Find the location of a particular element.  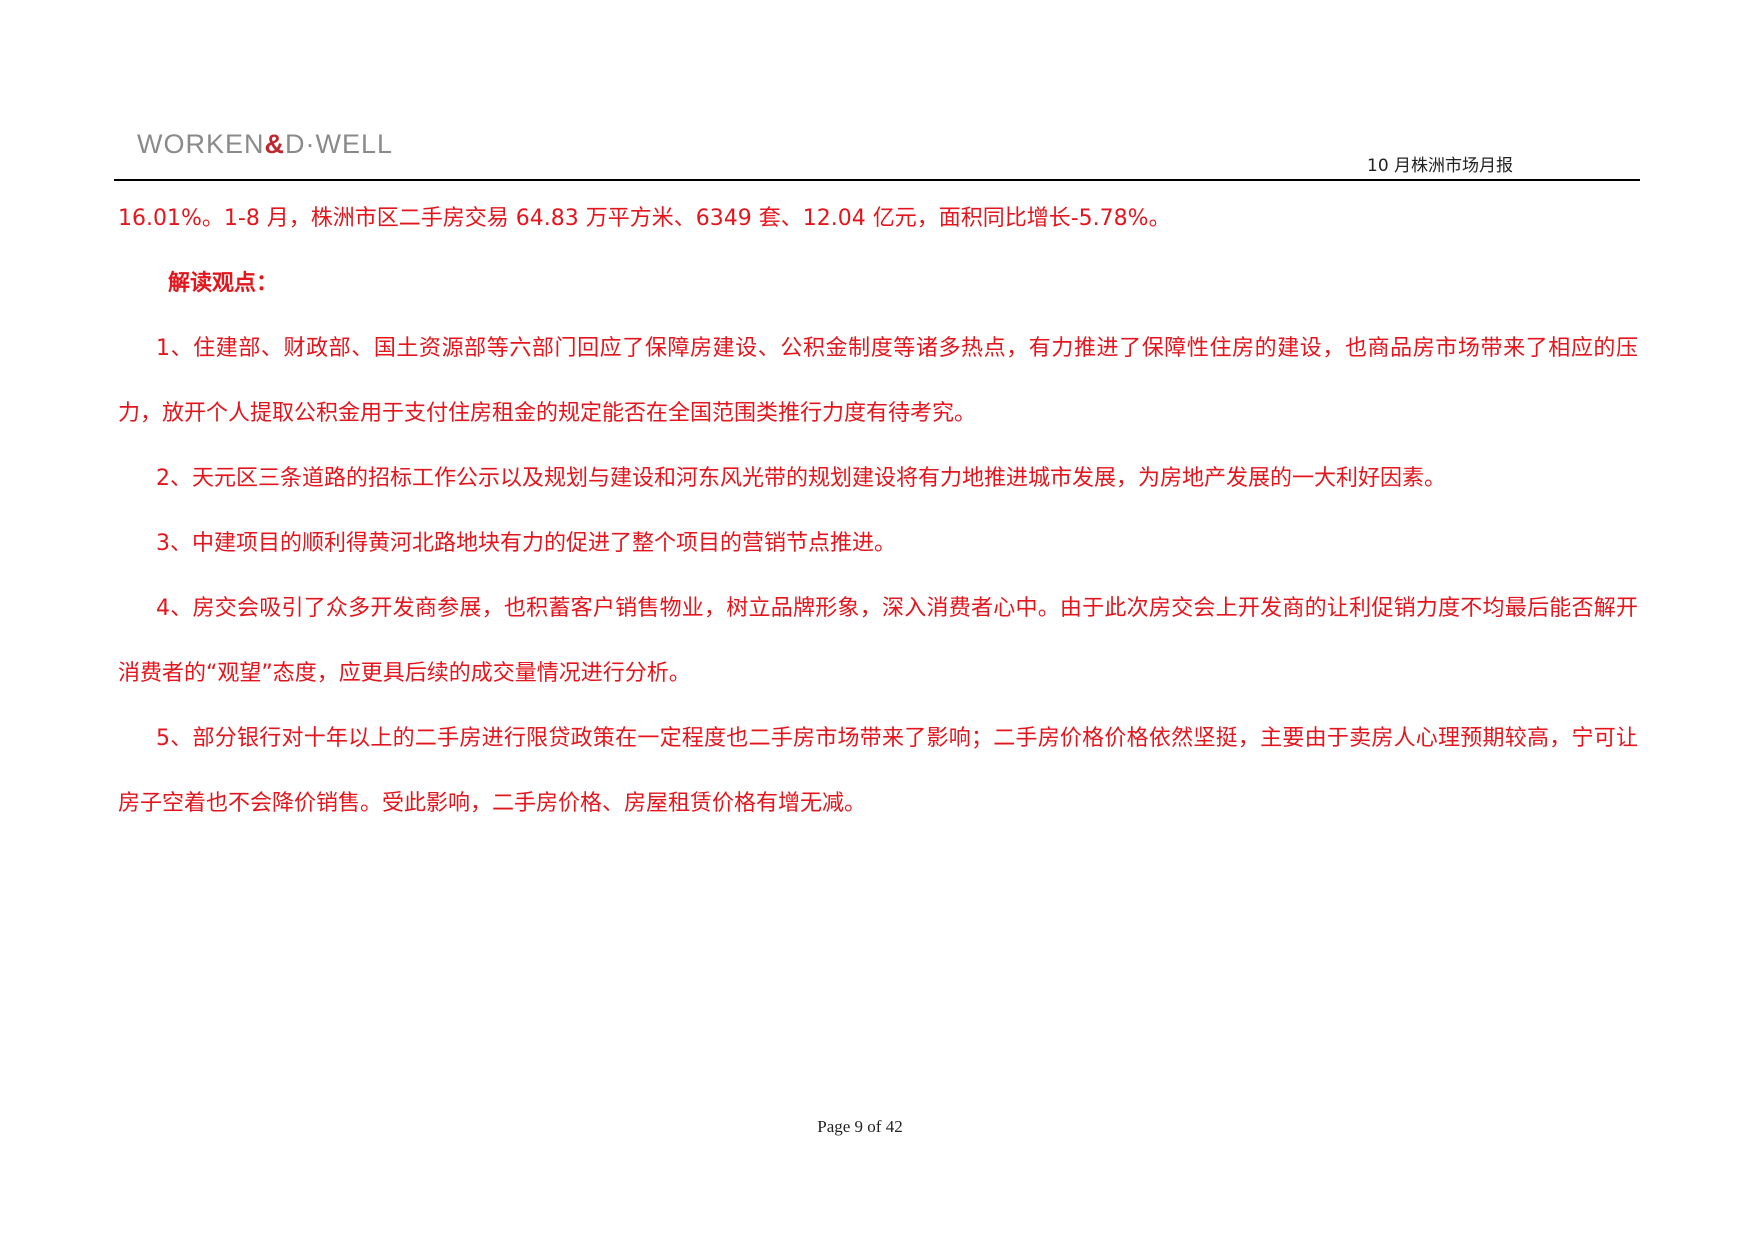

logo-ampersand: & is located at coordinates (274, 144).